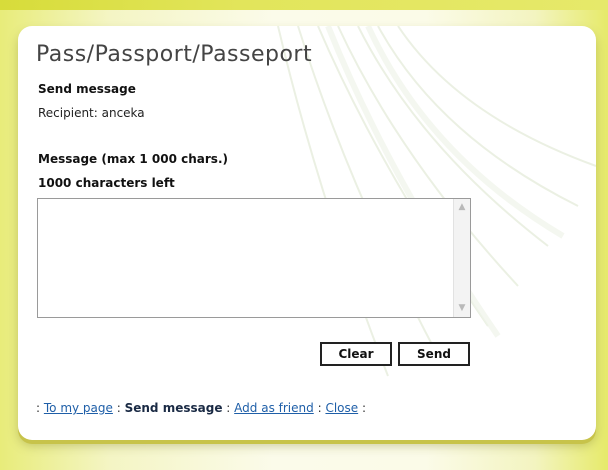 The image size is (608, 470). What do you see at coordinates (133, 159) in the screenshot?
I see `message-label: Message (max 1 000 chars.)` at bounding box center [133, 159].